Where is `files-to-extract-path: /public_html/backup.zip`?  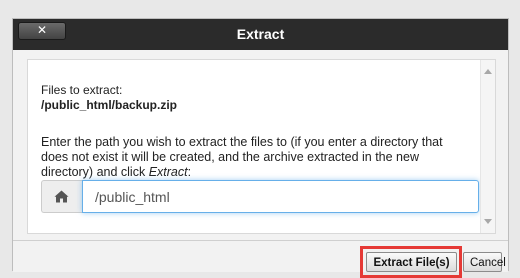 files-to-extract-path: /public_html/backup.zip is located at coordinates (109, 105).